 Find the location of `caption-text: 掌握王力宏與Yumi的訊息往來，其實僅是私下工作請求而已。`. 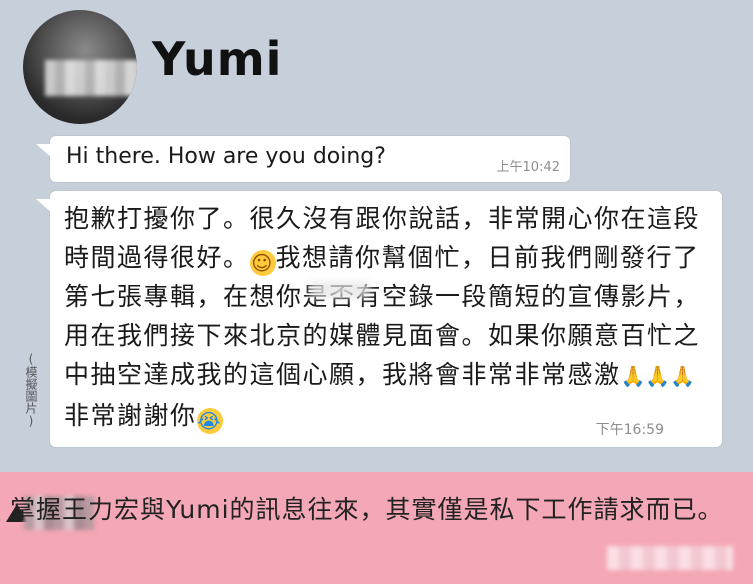

caption-text: 掌握王力宏與Yumi的訊息往來，其實僅是私下工作請求而已。 is located at coordinates (367, 509).